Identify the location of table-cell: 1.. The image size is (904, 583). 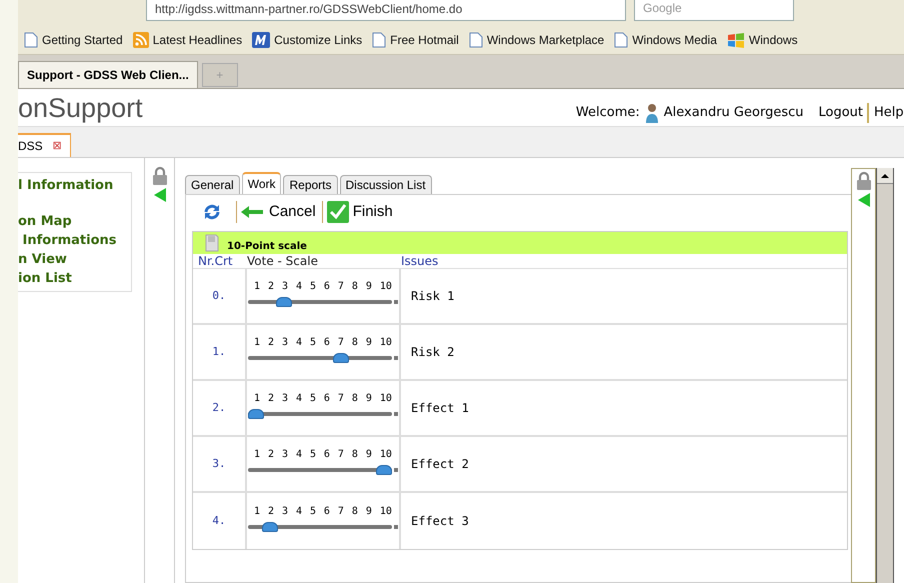
(220, 352).